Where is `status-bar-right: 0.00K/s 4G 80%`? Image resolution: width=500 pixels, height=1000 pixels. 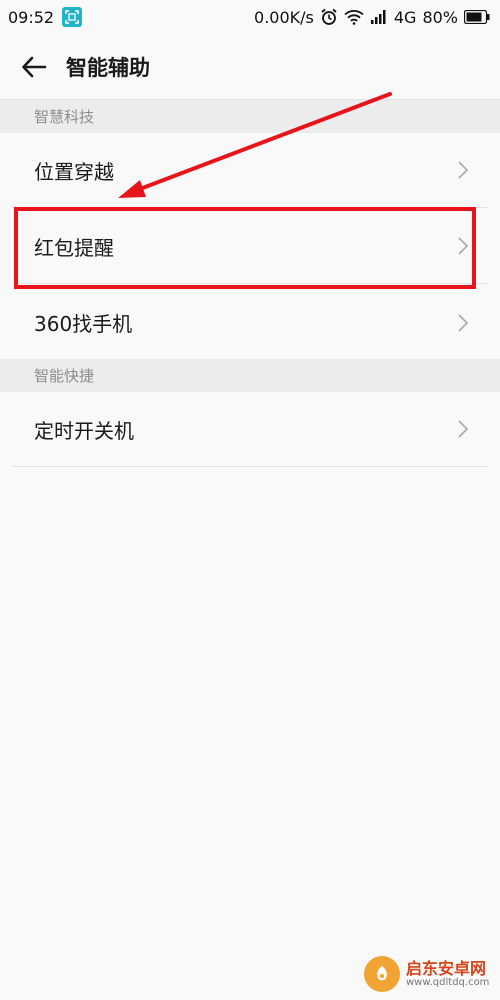
status-bar-right: 0.00K/s 4G 80% is located at coordinates (372, 17).